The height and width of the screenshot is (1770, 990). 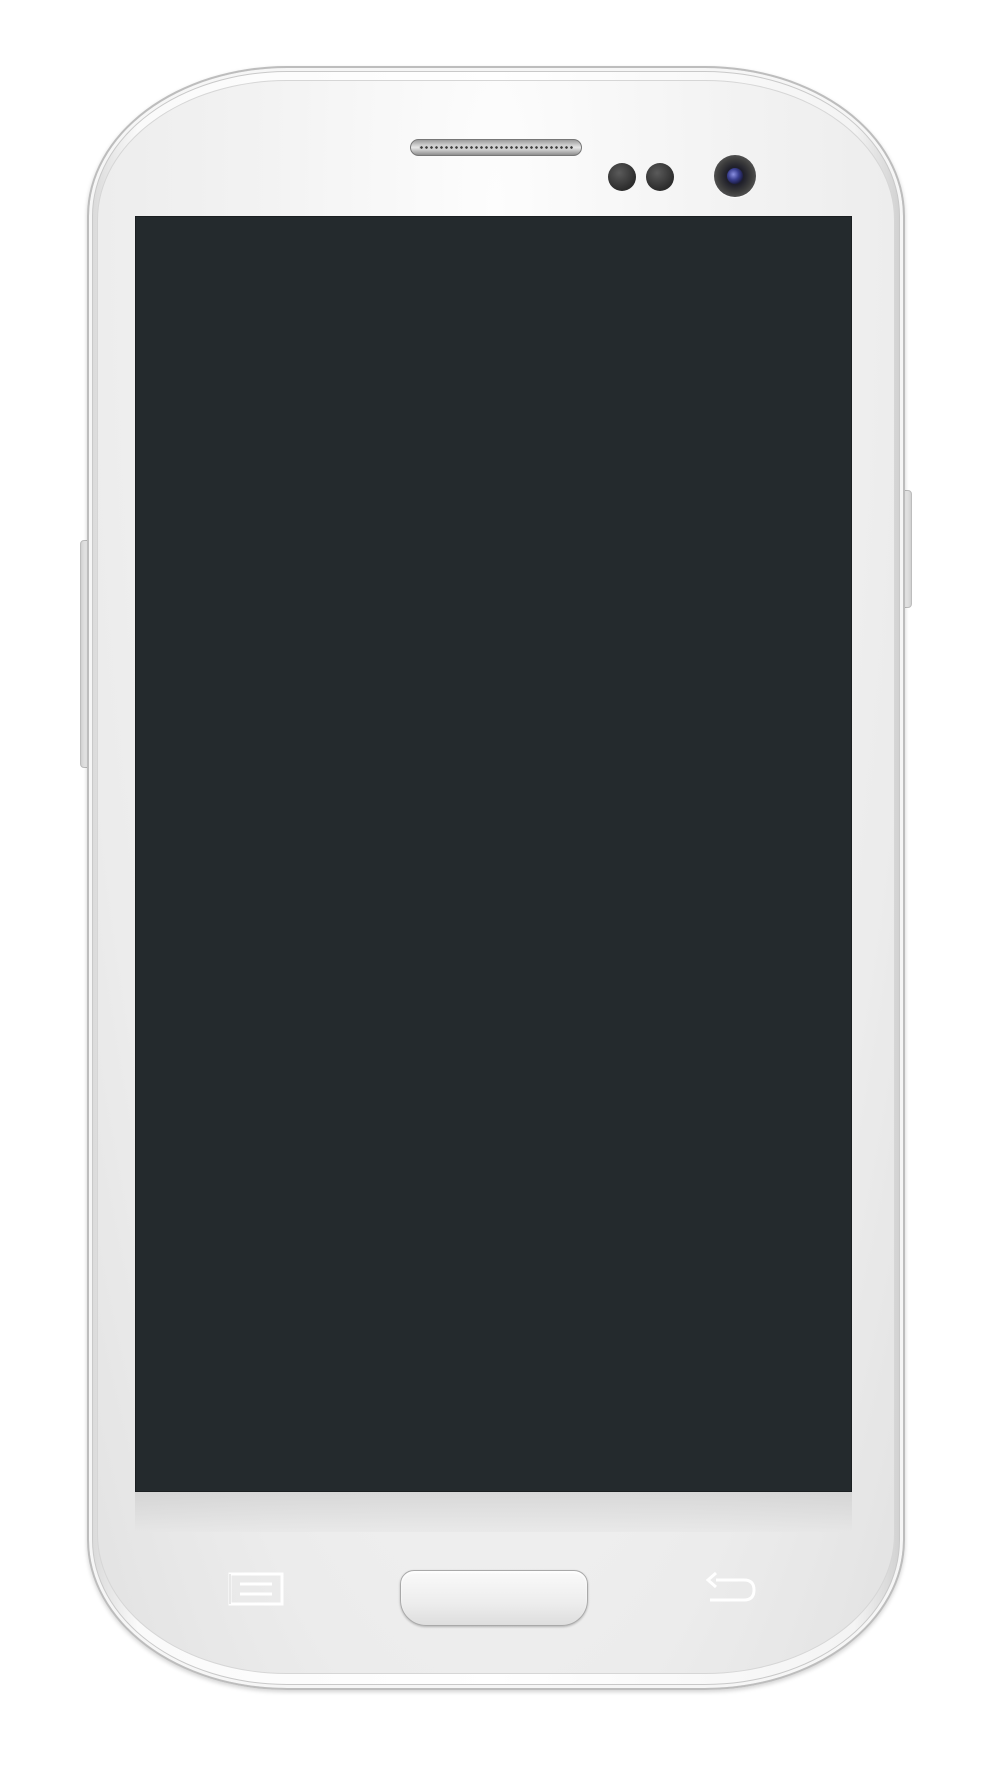 I want to click on earpiece-speaker-icon, so click(x=496, y=147).